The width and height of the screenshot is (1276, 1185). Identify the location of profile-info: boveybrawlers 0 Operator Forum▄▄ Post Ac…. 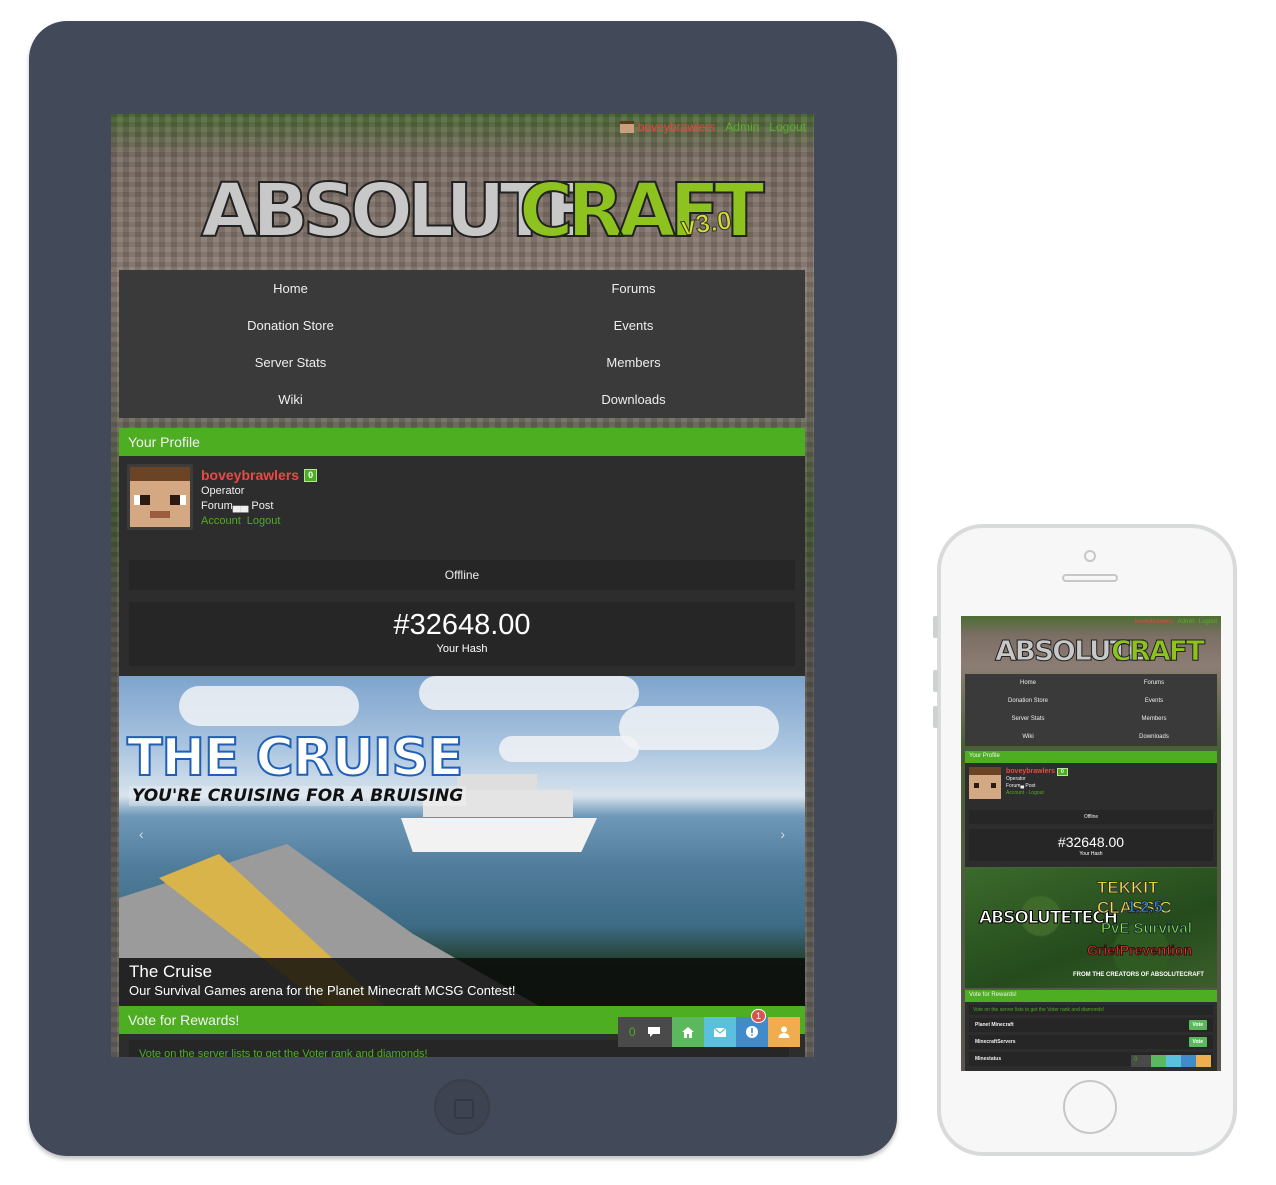
(259, 497).